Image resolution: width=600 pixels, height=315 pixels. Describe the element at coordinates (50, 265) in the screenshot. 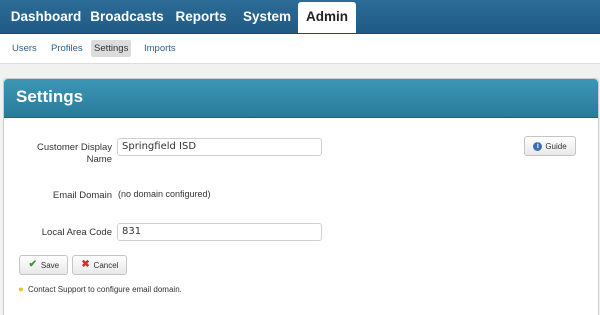

I see `save-label: Save` at that location.